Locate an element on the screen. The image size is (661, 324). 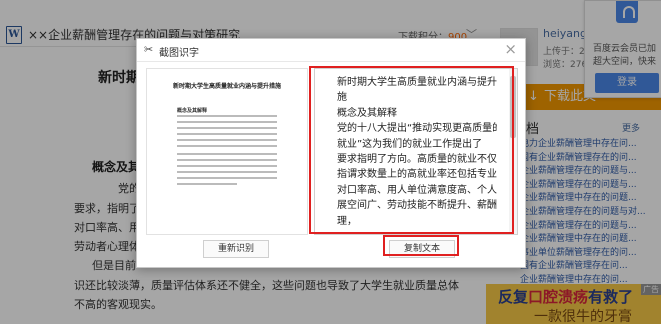
reidentify-button: 重新识别 is located at coordinates (236, 249).